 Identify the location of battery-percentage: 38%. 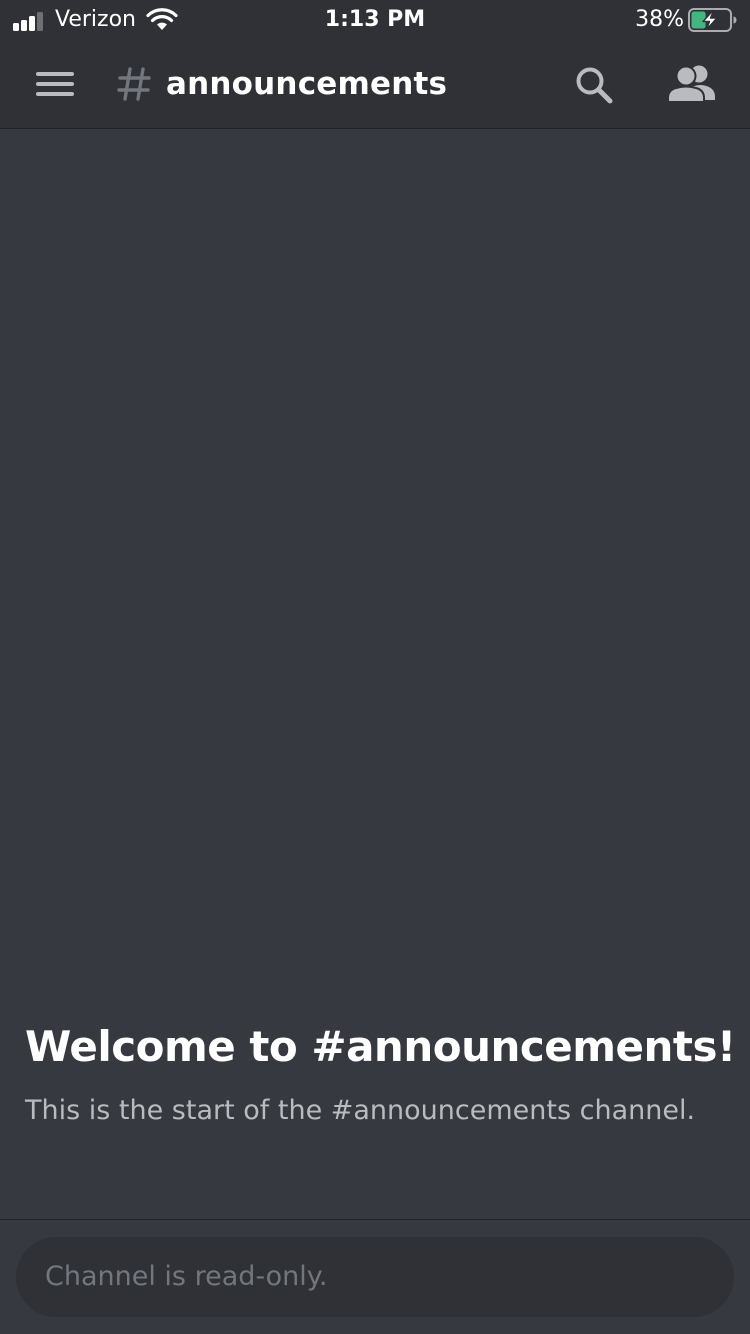
(659, 19).